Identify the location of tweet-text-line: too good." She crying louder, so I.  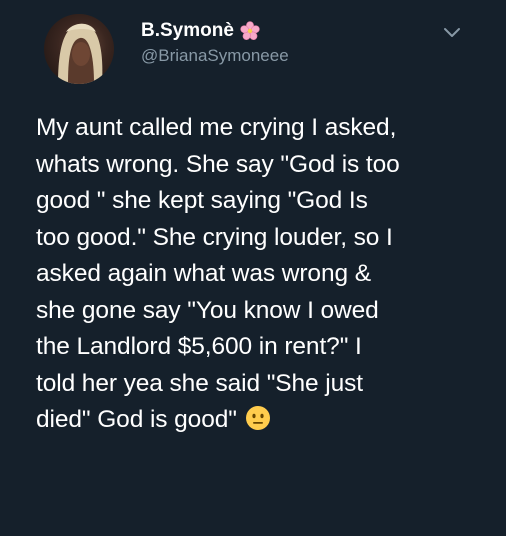
(214, 237).